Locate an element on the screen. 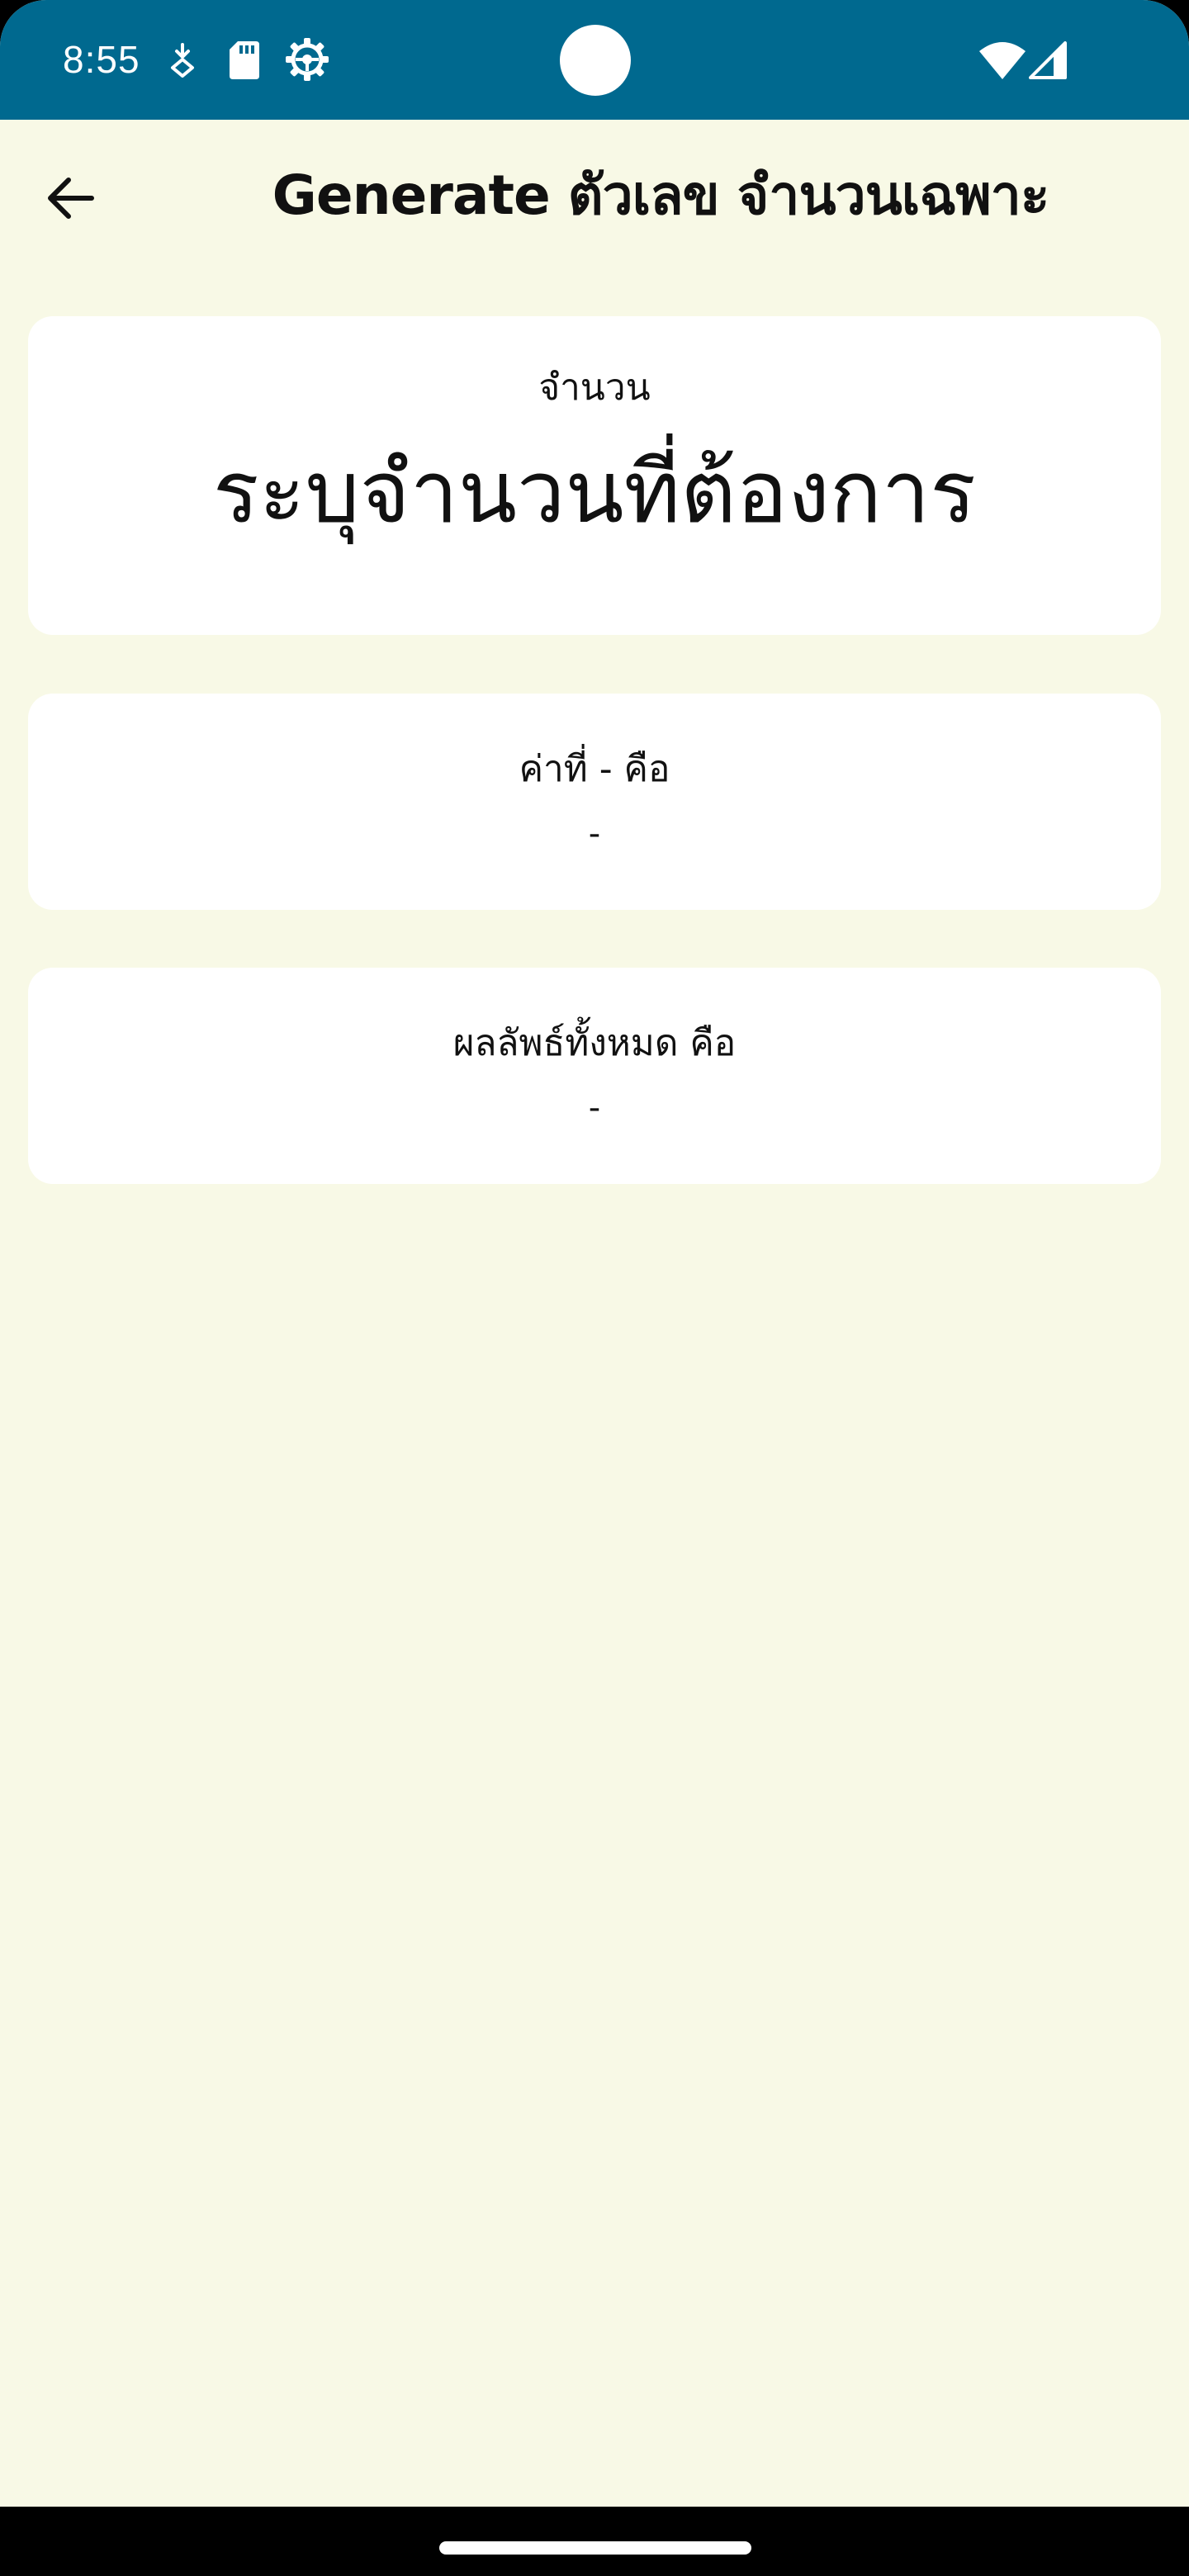 The image size is (1189, 2576). total-label: ผลลัพธ์ทั้งหมด คือ is located at coordinates (594, 1043).